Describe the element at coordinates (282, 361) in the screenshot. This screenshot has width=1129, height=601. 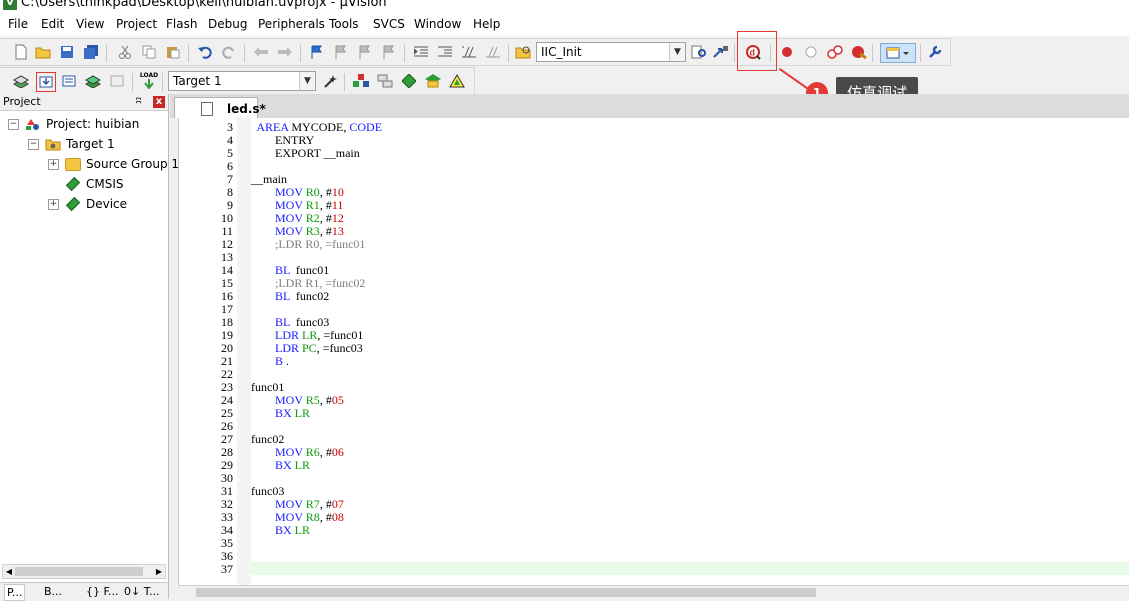
I see `code-text: B .` at that location.